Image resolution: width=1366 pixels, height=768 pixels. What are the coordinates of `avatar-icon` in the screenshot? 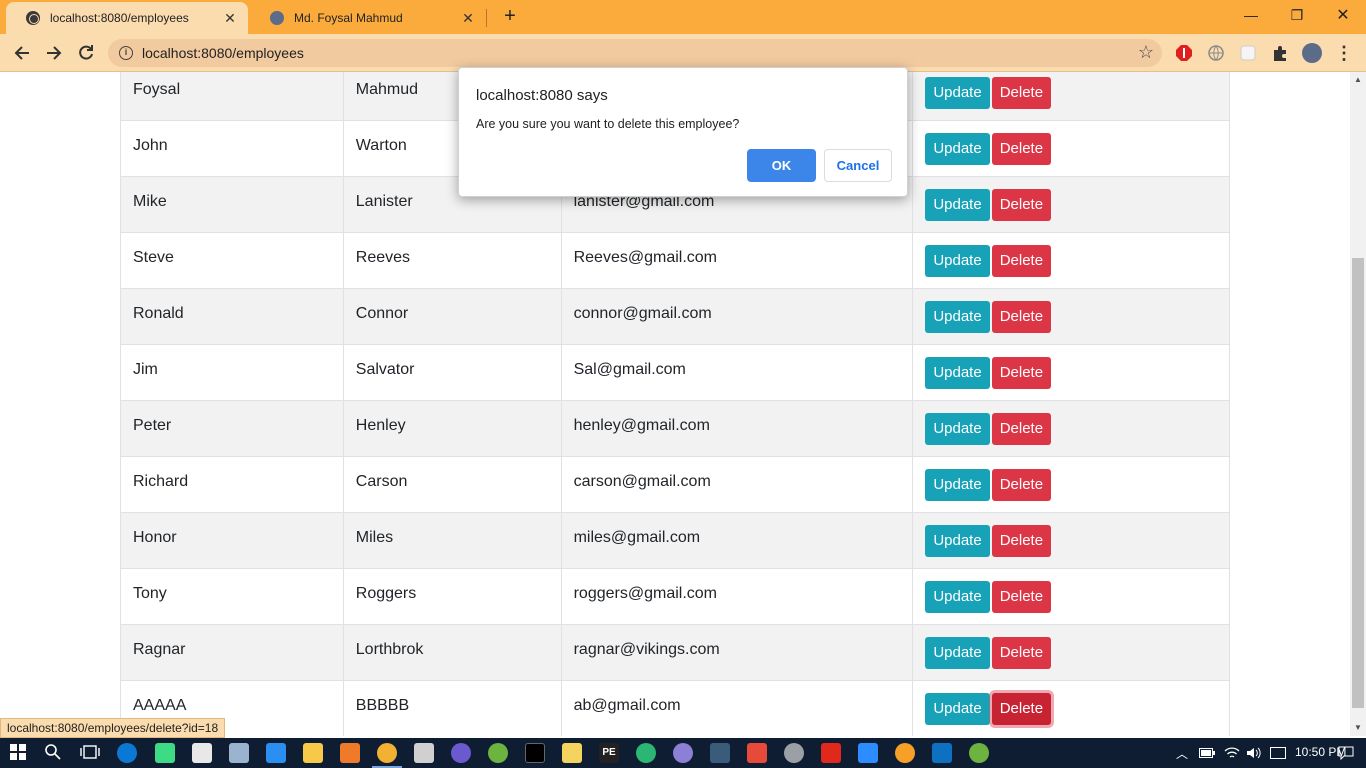 It's located at (277, 18).